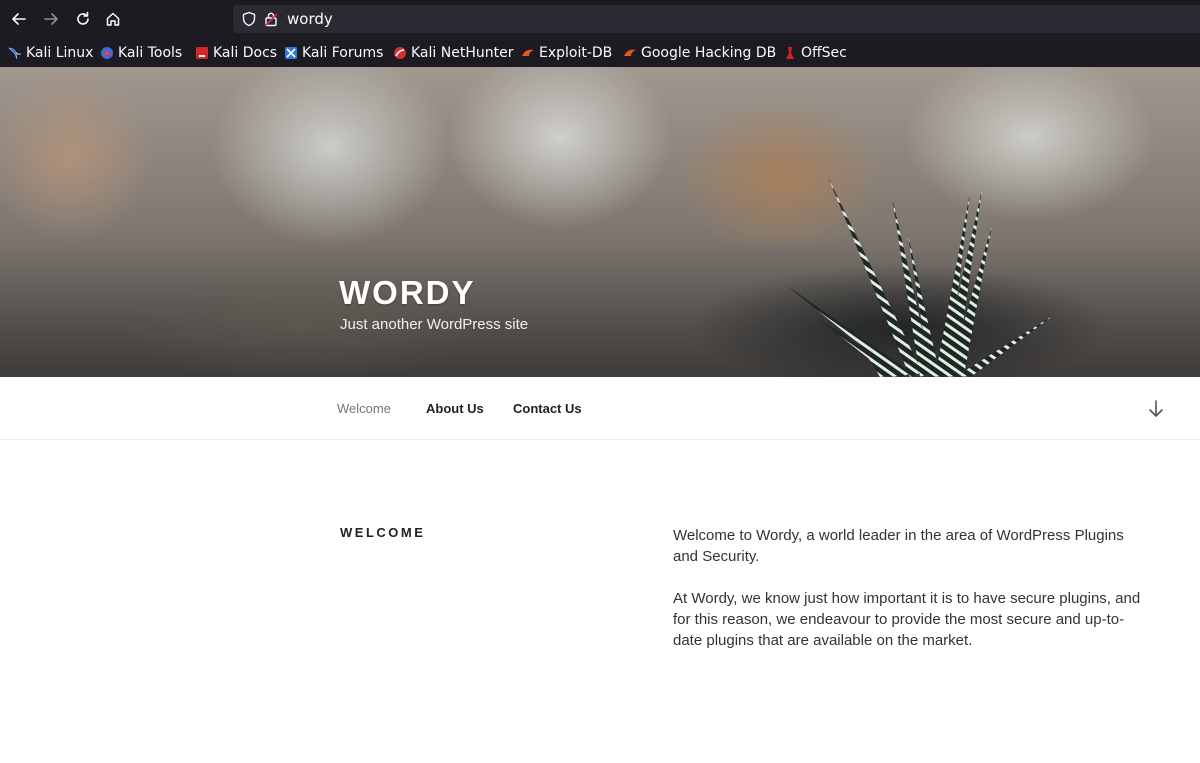 The image size is (1200, 763). Describe the element at coordinates (291, 53) in the screenshot. I see `kali-forums-icon` at that location.